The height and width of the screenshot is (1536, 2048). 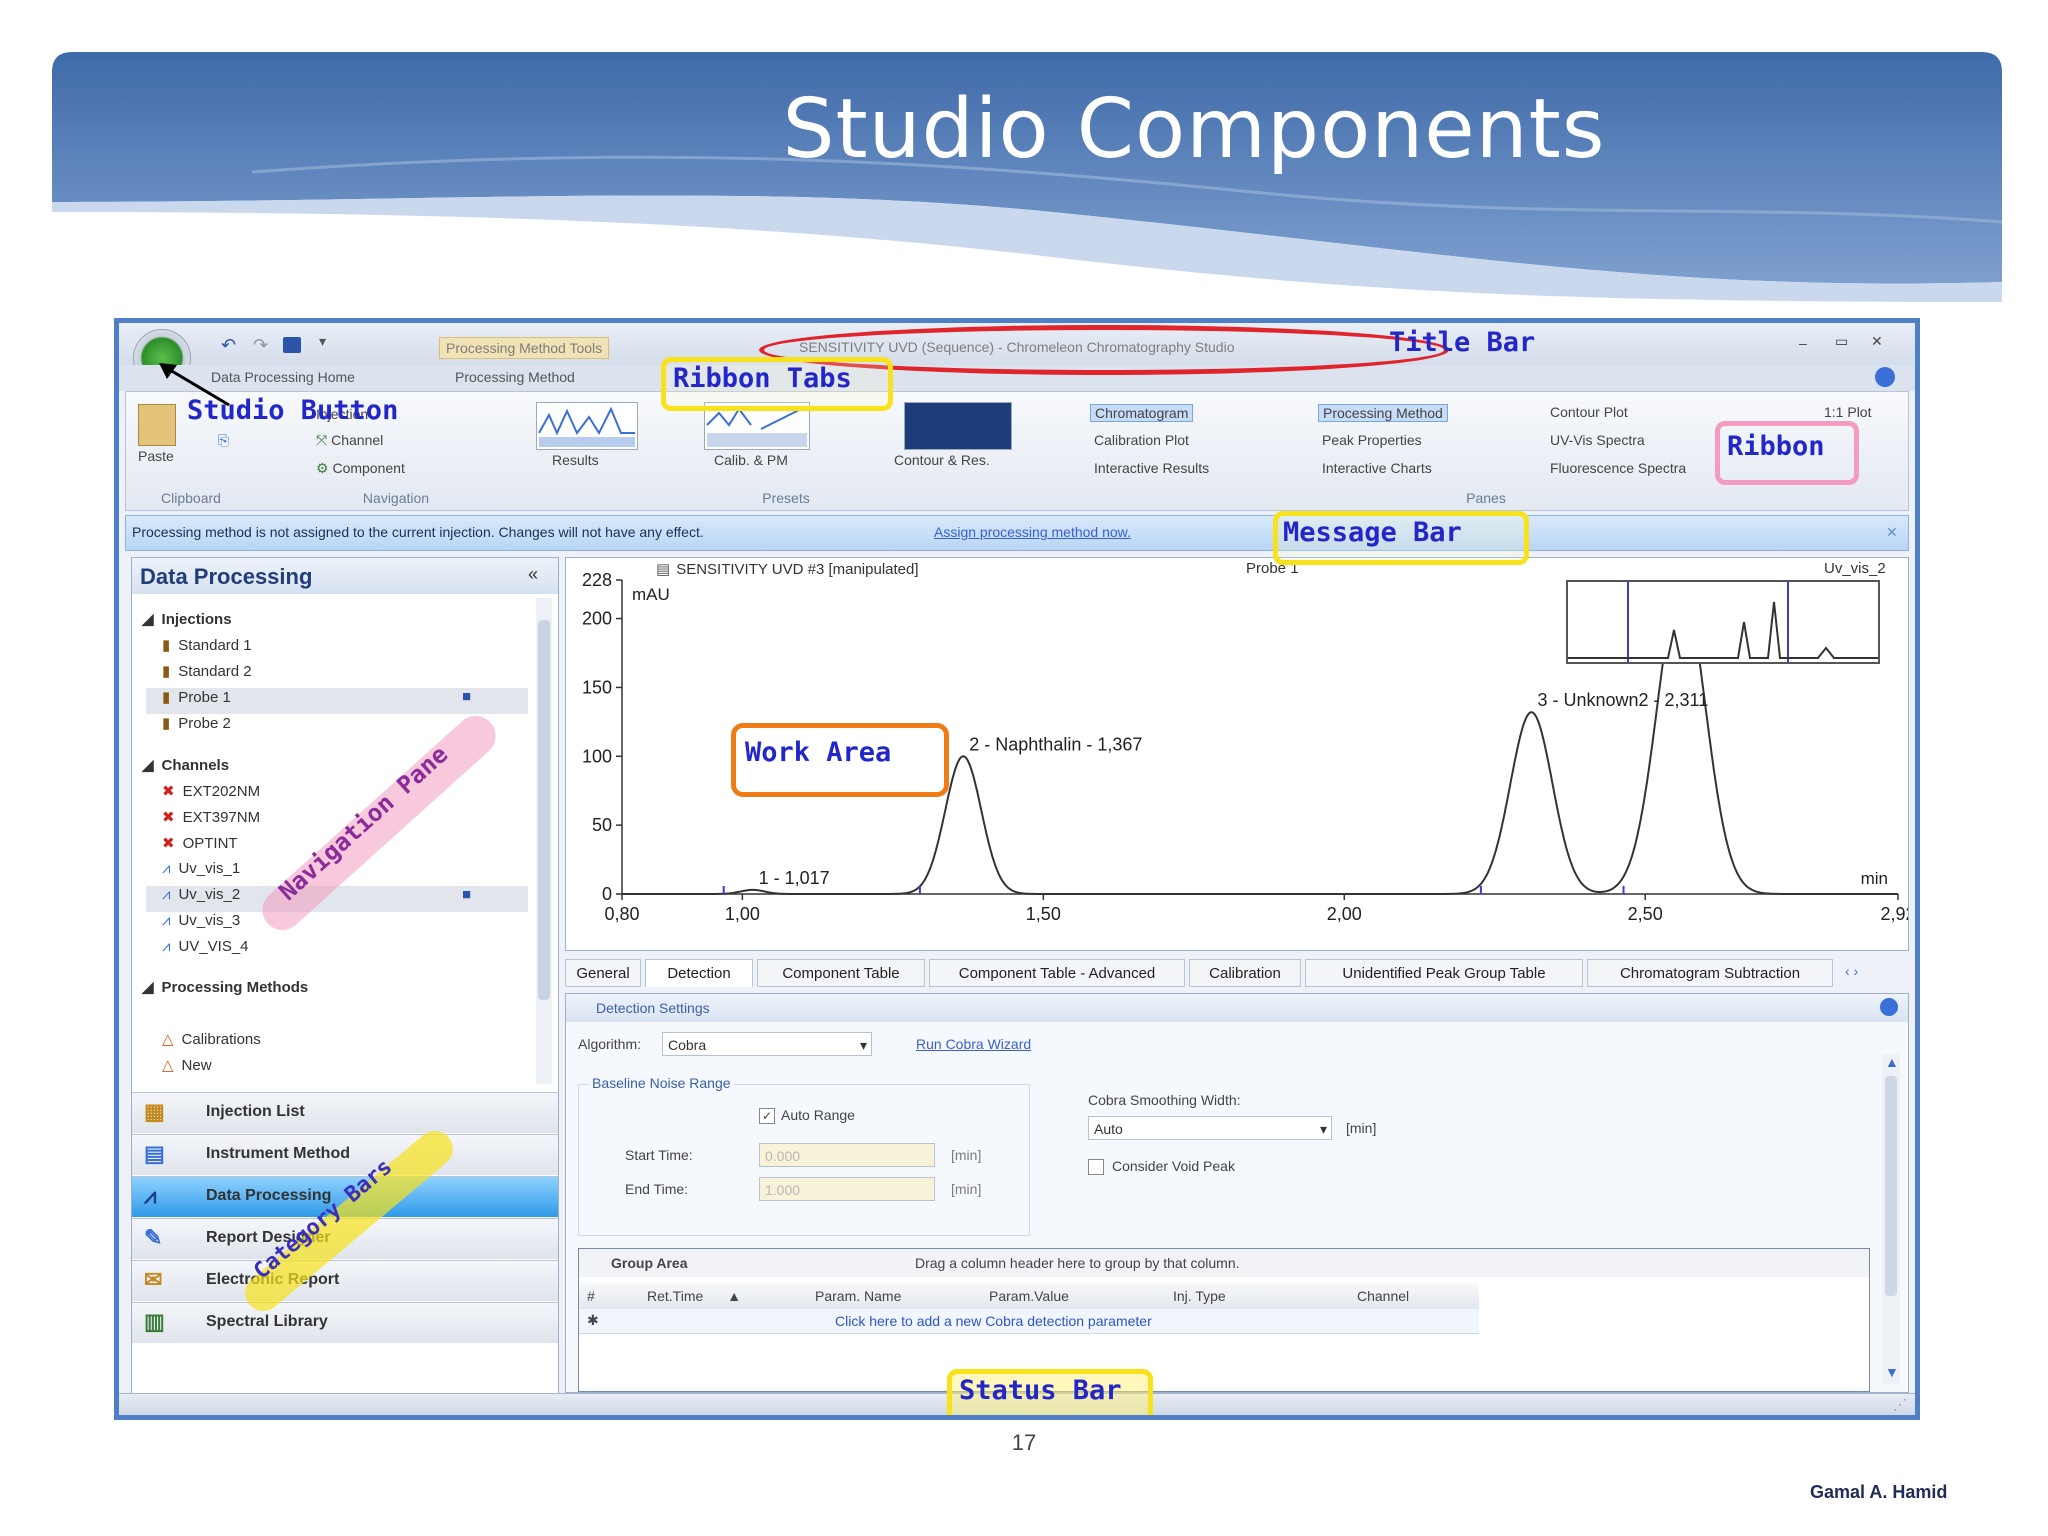 What do you see at coordinates (1161, 1167) in the screenshot?
I see `void-peak-checkbox: Consider Void Peak` at bounding box center [1161, 1167].